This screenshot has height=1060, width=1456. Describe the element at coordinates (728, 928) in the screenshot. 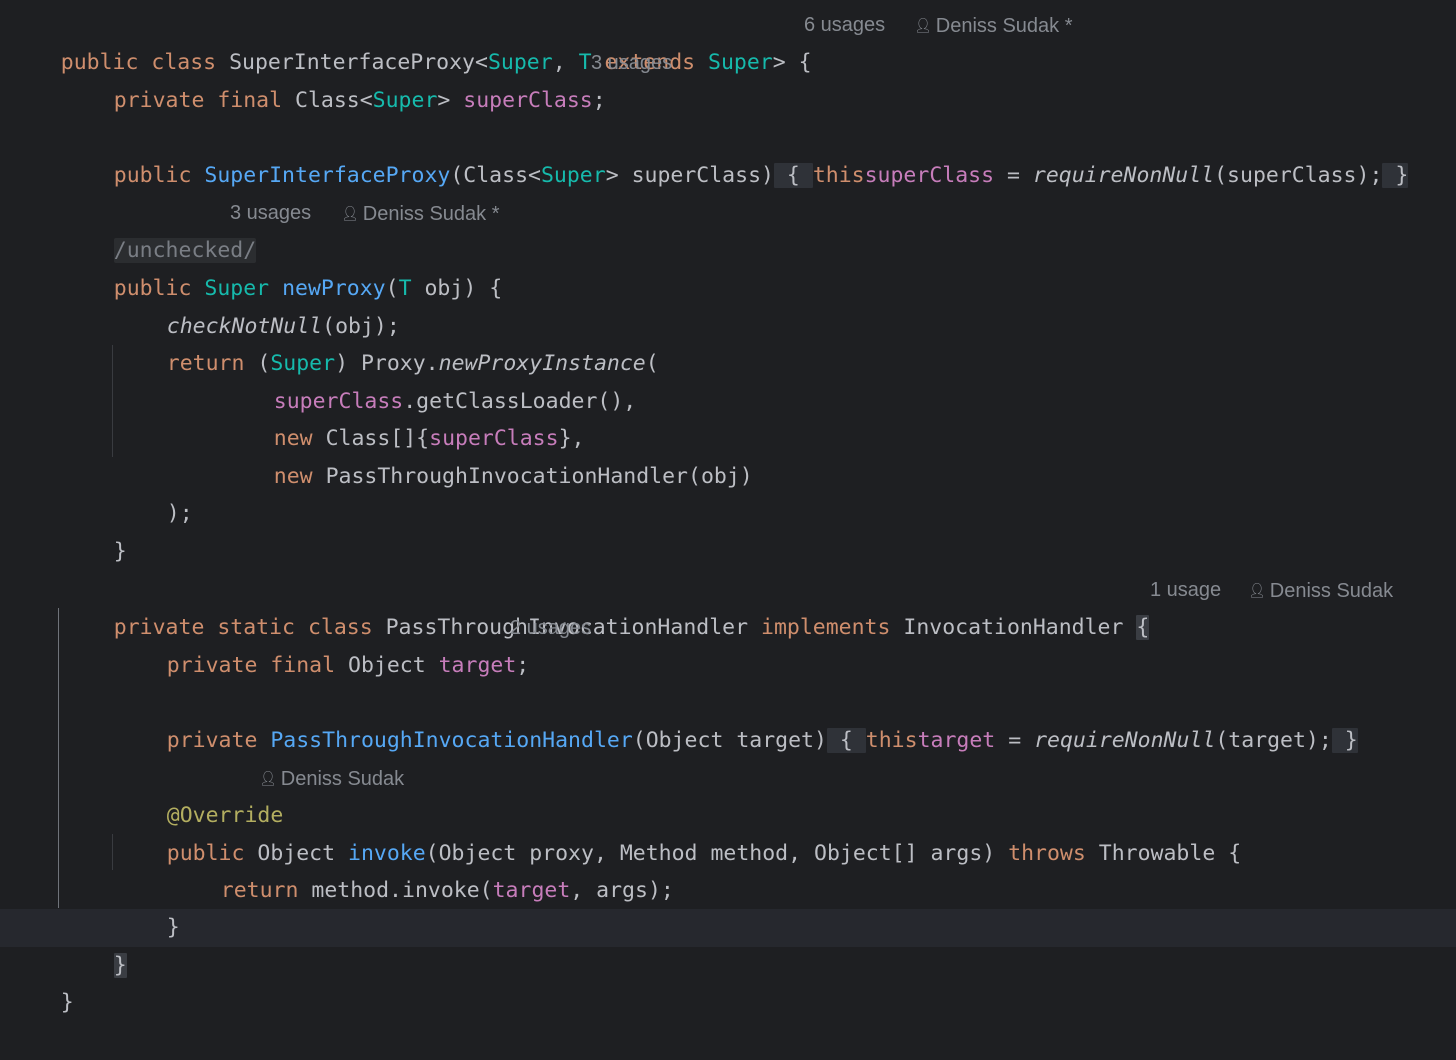

I see `current-line-highlight` at that location.